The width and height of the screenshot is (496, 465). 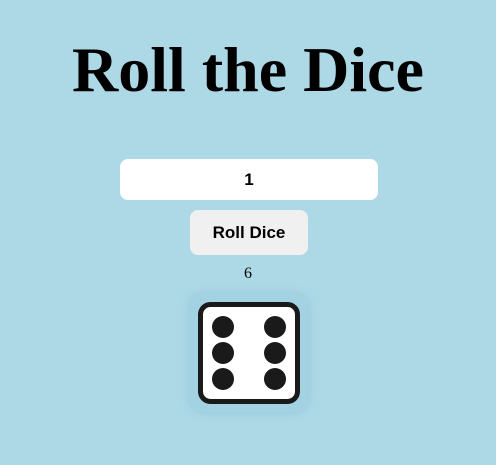 I want to click on dice-container, so click(x=249, y=353).